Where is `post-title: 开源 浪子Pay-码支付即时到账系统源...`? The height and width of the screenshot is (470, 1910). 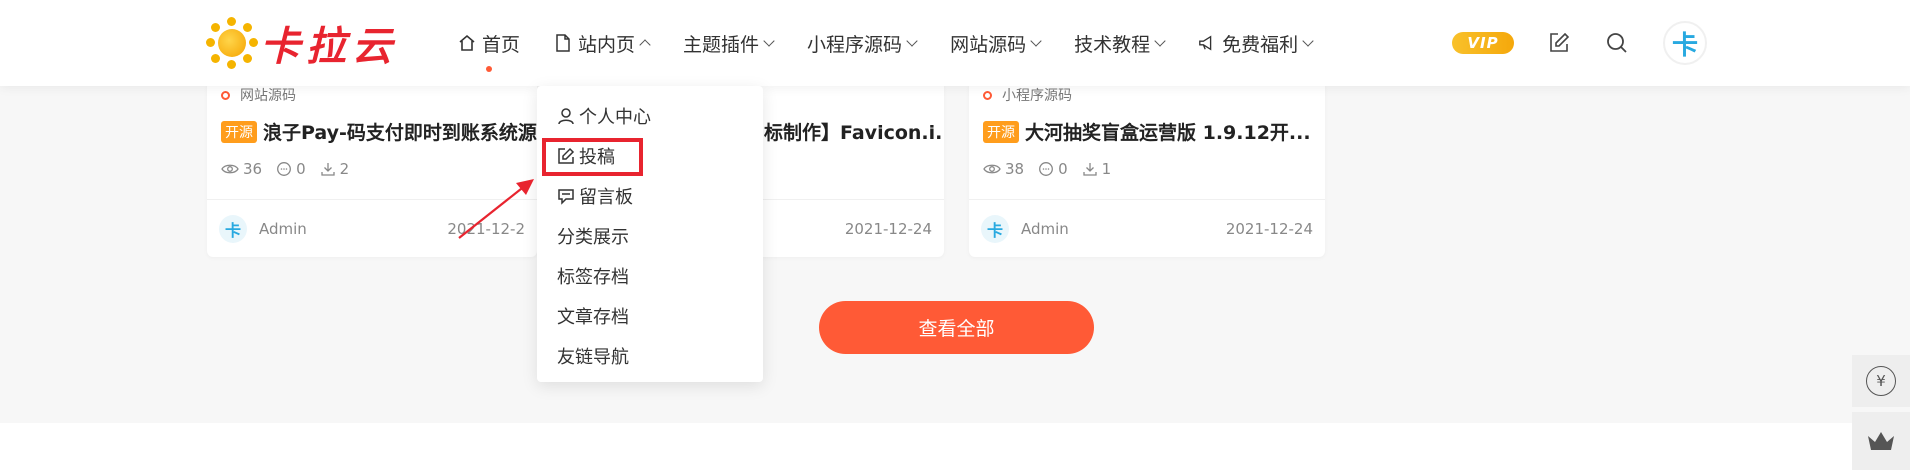 post-title: 开源 浪子Pay-码支付即时到账系统源... is located at coordinates (379, 131).